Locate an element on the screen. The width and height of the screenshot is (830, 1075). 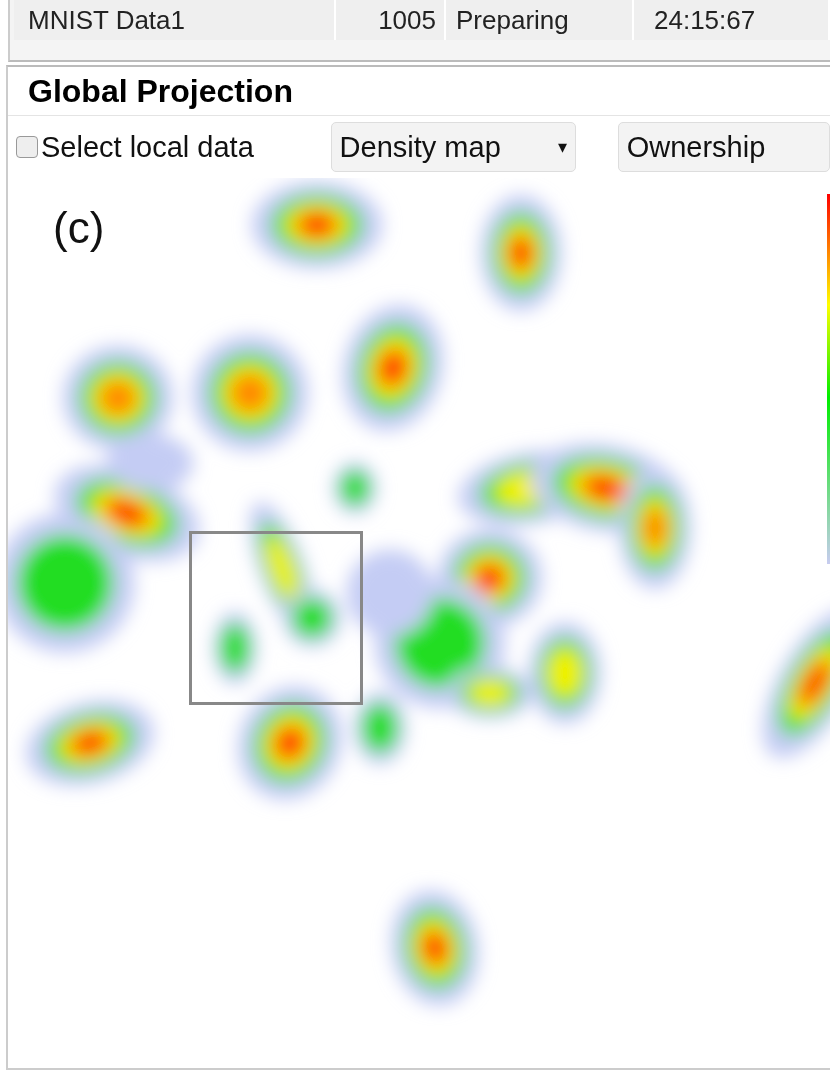
selection-rectangle is located at coordinates (276, 618).